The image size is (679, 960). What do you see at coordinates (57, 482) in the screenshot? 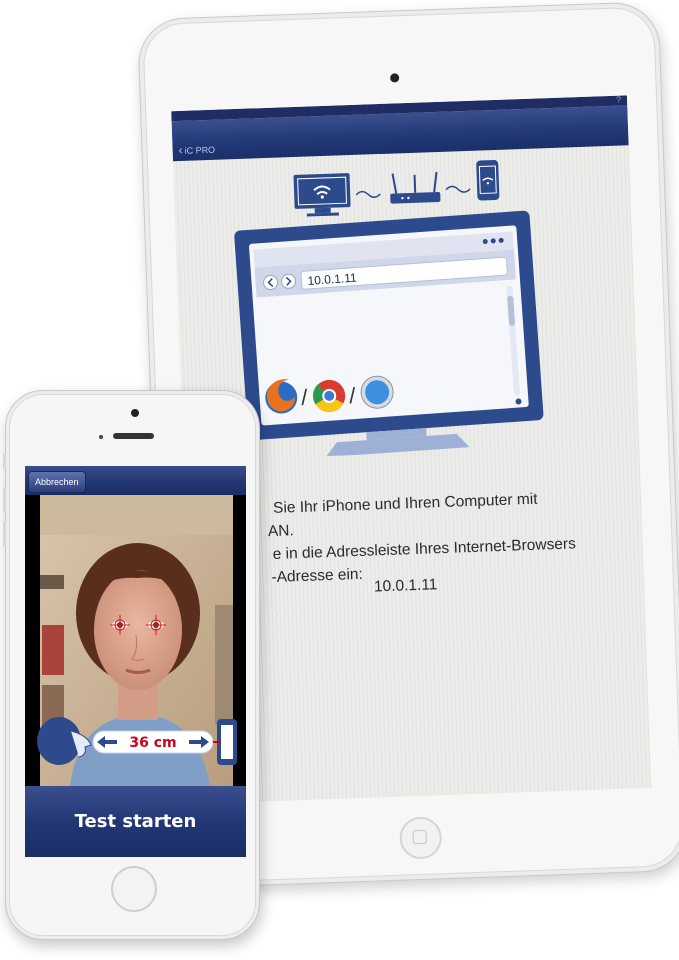
I see `cancel-button: Abbrechen` at bounding box center [57, 482].